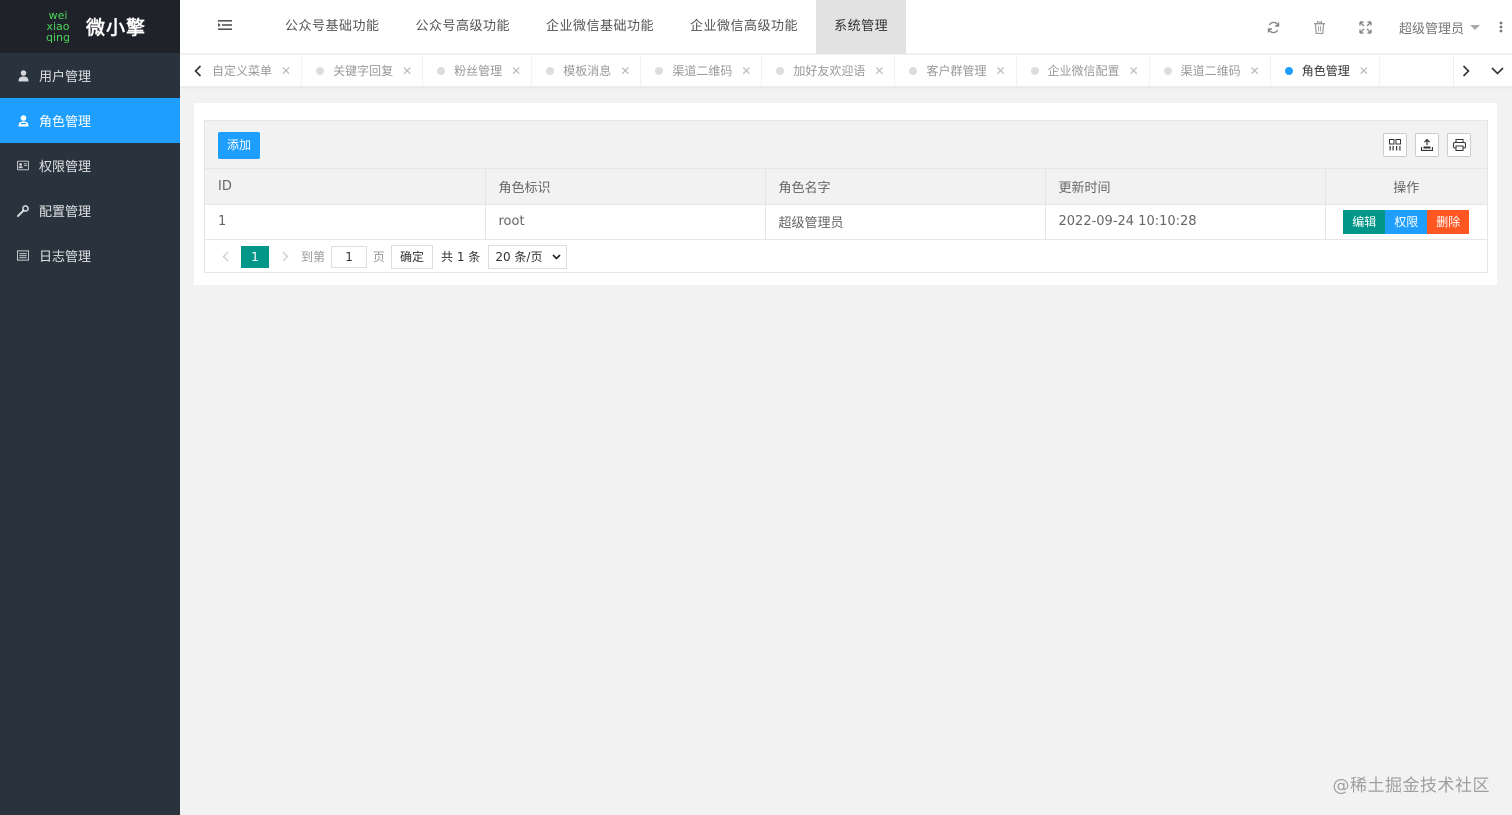 The height and width of the screenshot is (815, 1512). Describe the element at coordinates (116, 28) in the screenshot. I see `logo-title: 微小擎` at that location.